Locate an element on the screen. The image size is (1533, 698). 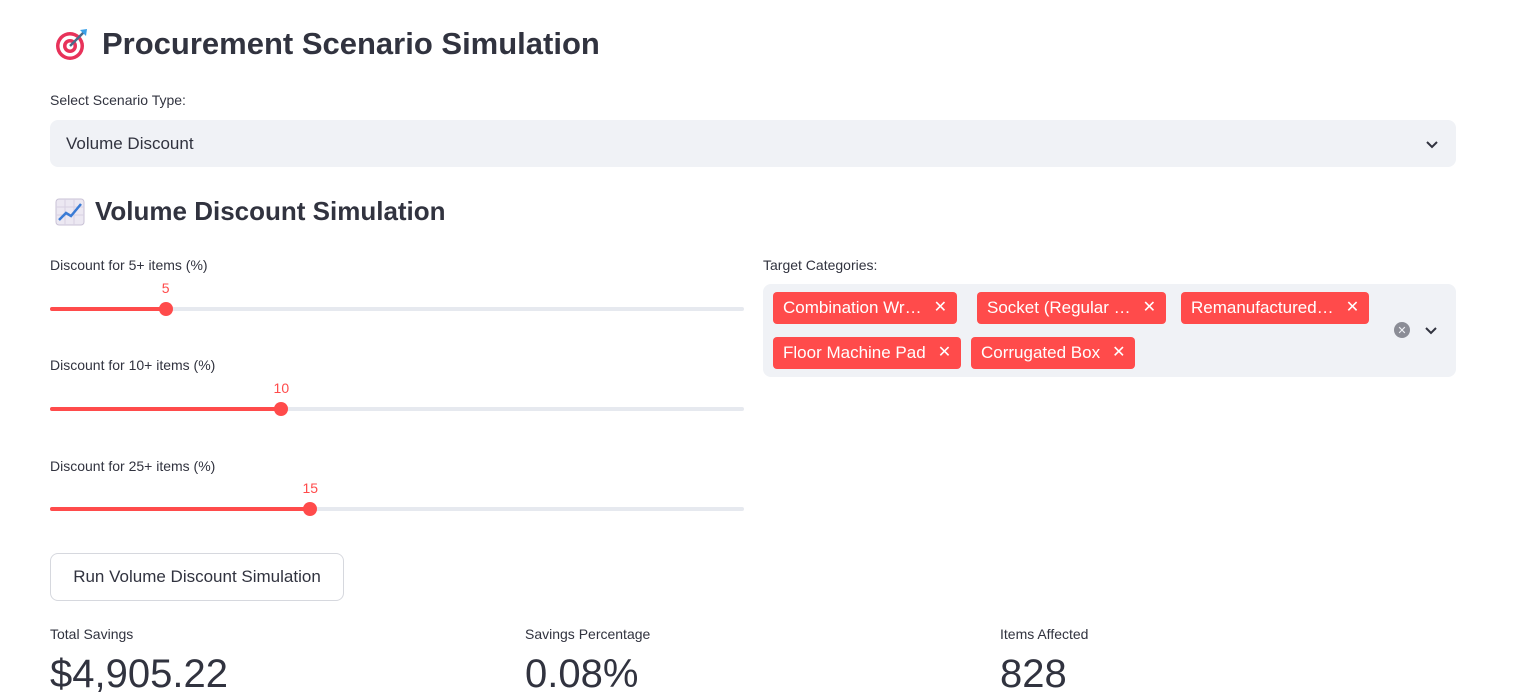
page-title: Procurement Scenario Simulation is located at coordinates (327, 44).